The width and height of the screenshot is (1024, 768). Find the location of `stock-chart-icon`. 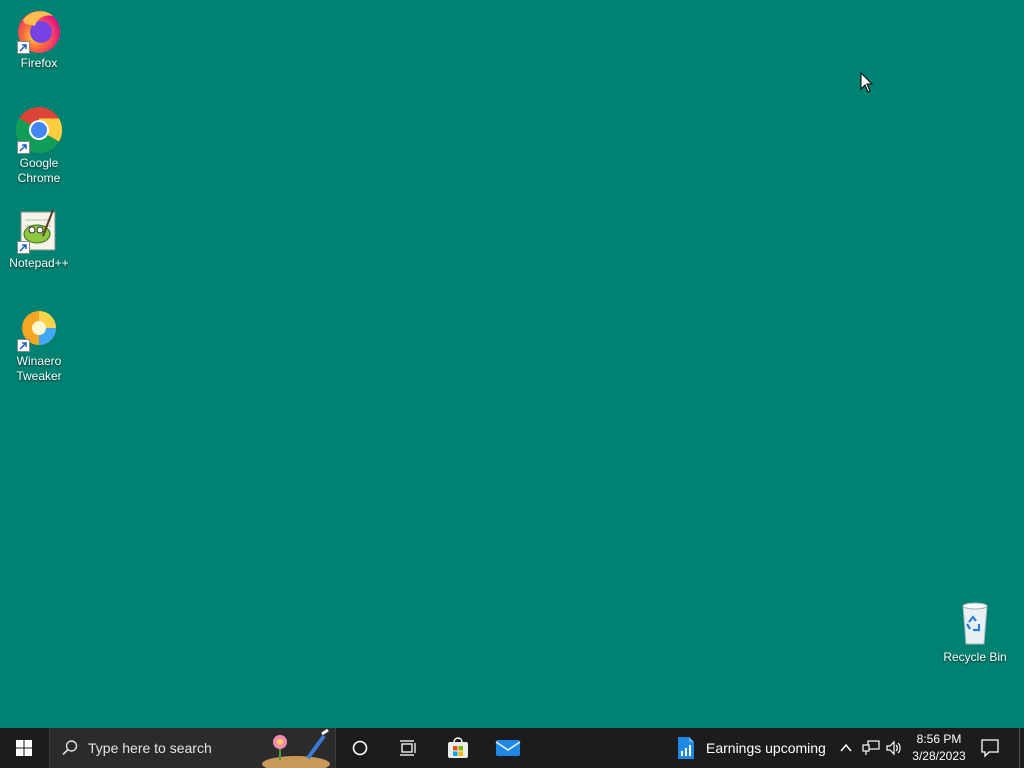

stock-chart-icon is located at coordinates (686, 748).